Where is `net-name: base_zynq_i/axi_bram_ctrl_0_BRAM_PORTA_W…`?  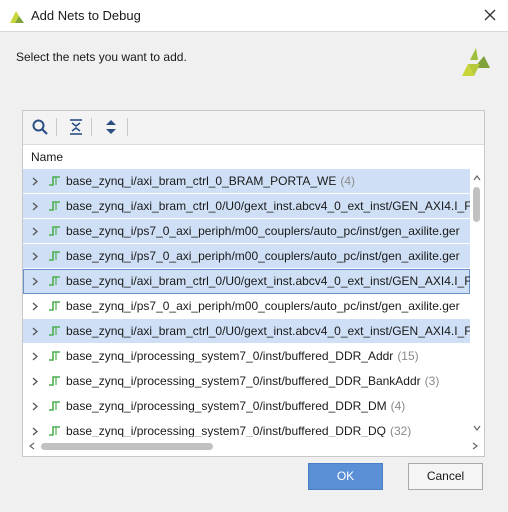 net-name: base_zynq_i/axi_bram_ctrl_0_BRAM_PORTA_W… is located at coordinates (210, 181).